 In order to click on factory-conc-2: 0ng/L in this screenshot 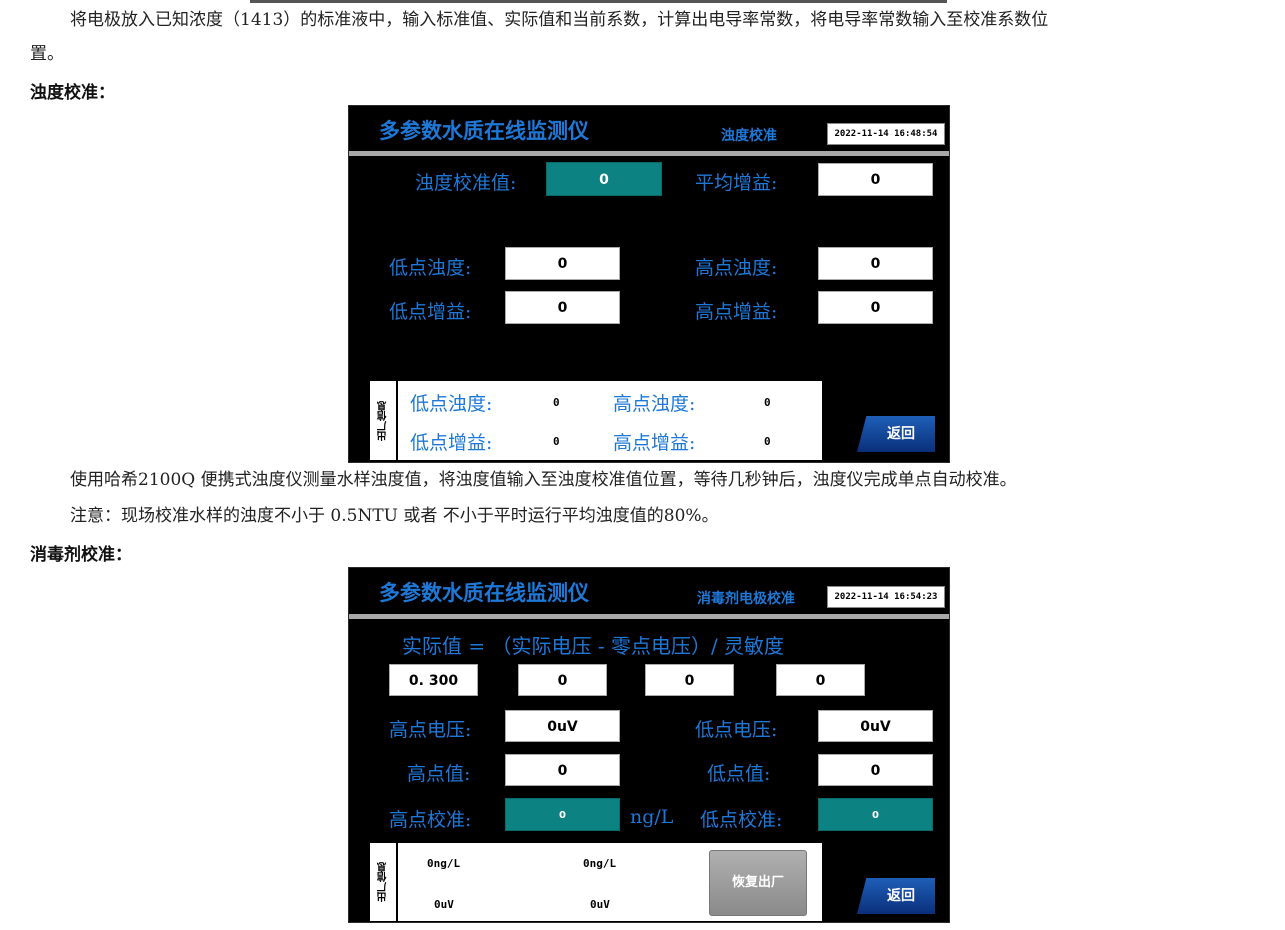, I will do `click(600, 863)`.